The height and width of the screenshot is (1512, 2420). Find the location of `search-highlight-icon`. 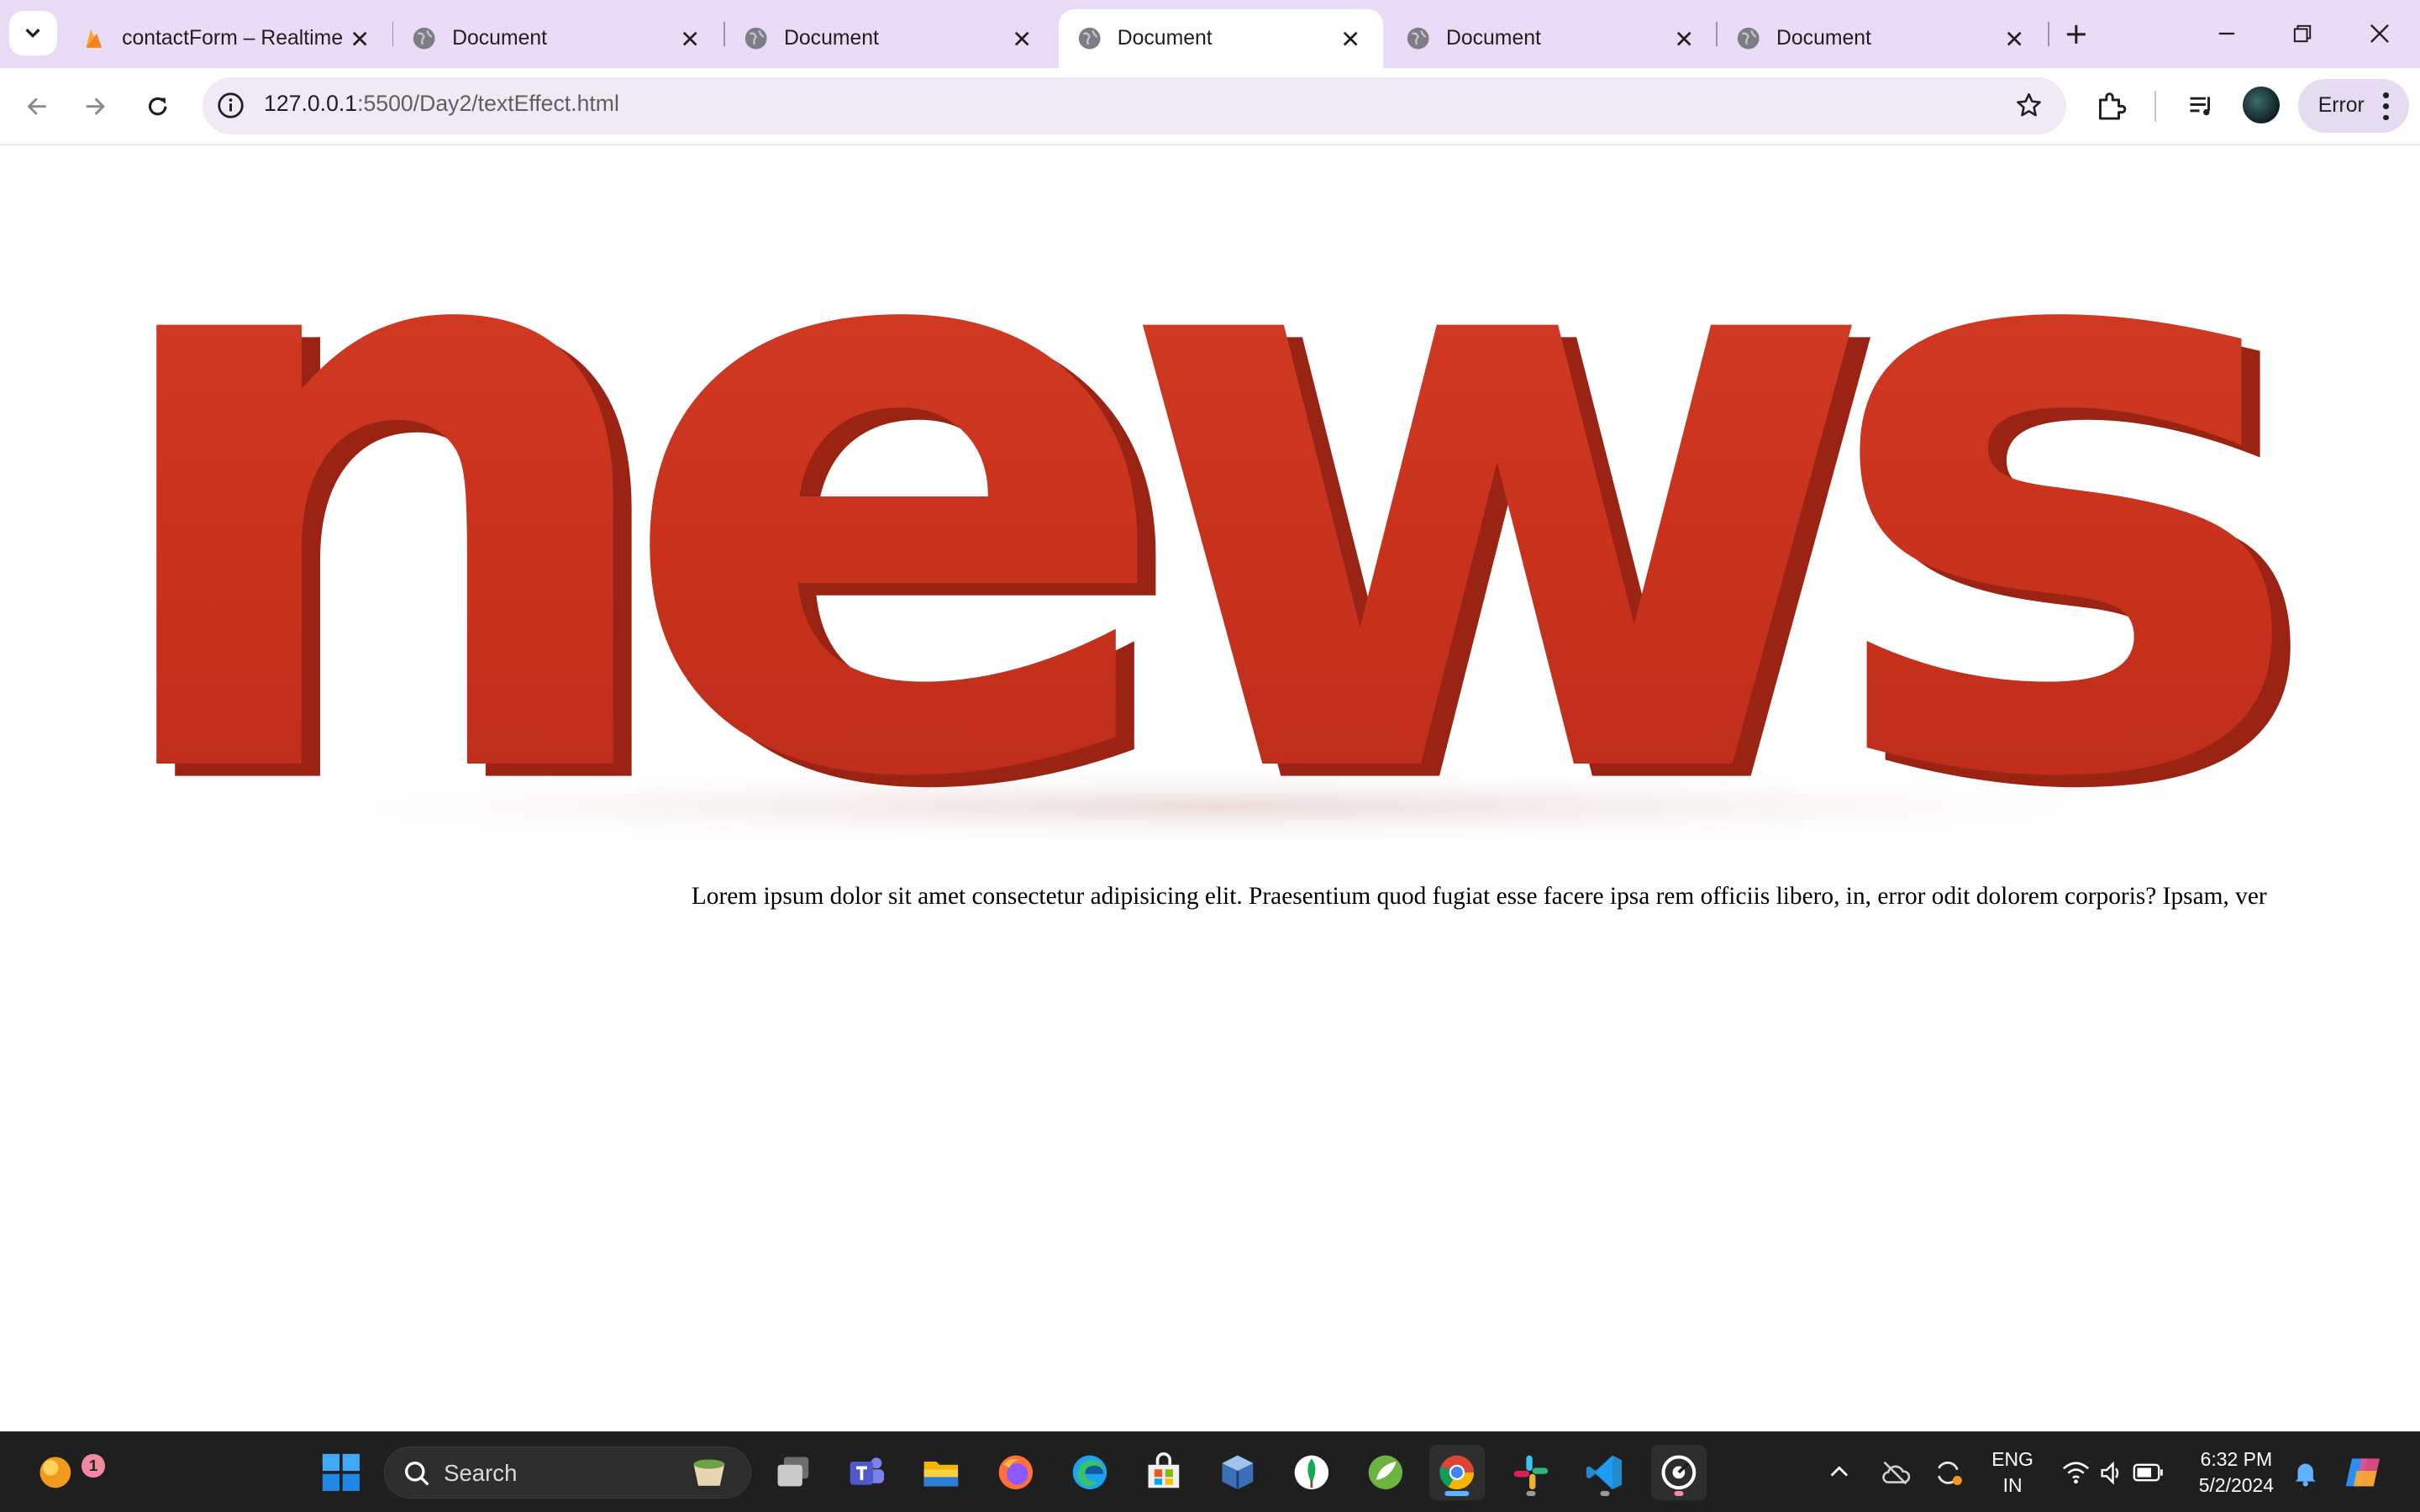

search-highlight-icon is located at coordinates (709, 1472).